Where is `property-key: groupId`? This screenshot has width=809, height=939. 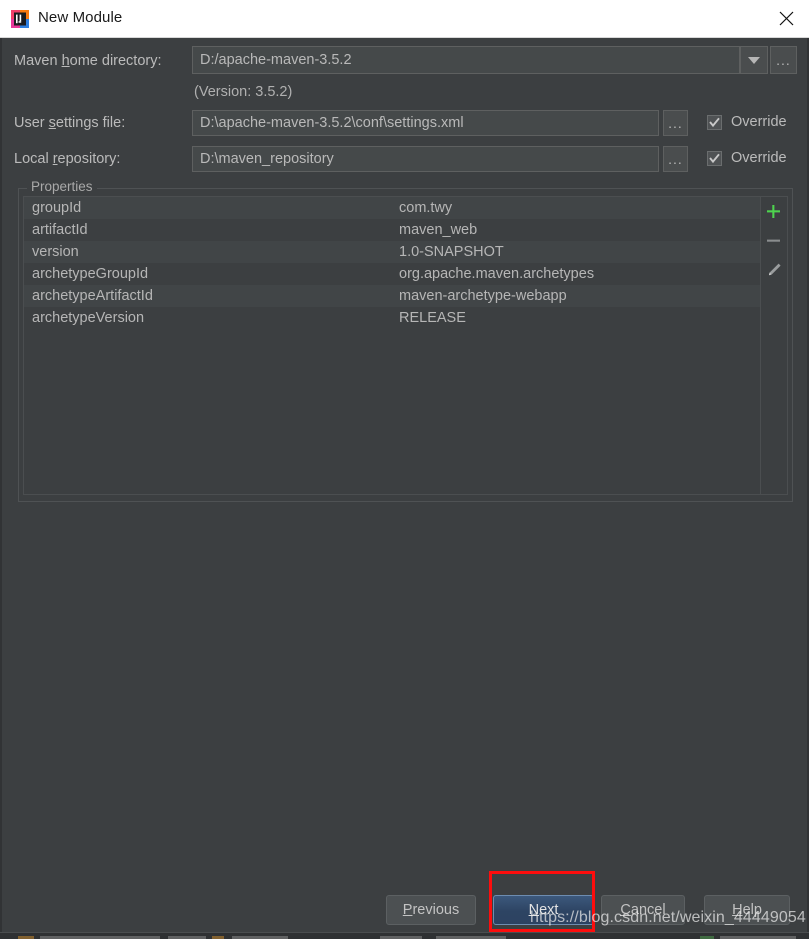 property-key: groupId is located at coordinates (57, 208).